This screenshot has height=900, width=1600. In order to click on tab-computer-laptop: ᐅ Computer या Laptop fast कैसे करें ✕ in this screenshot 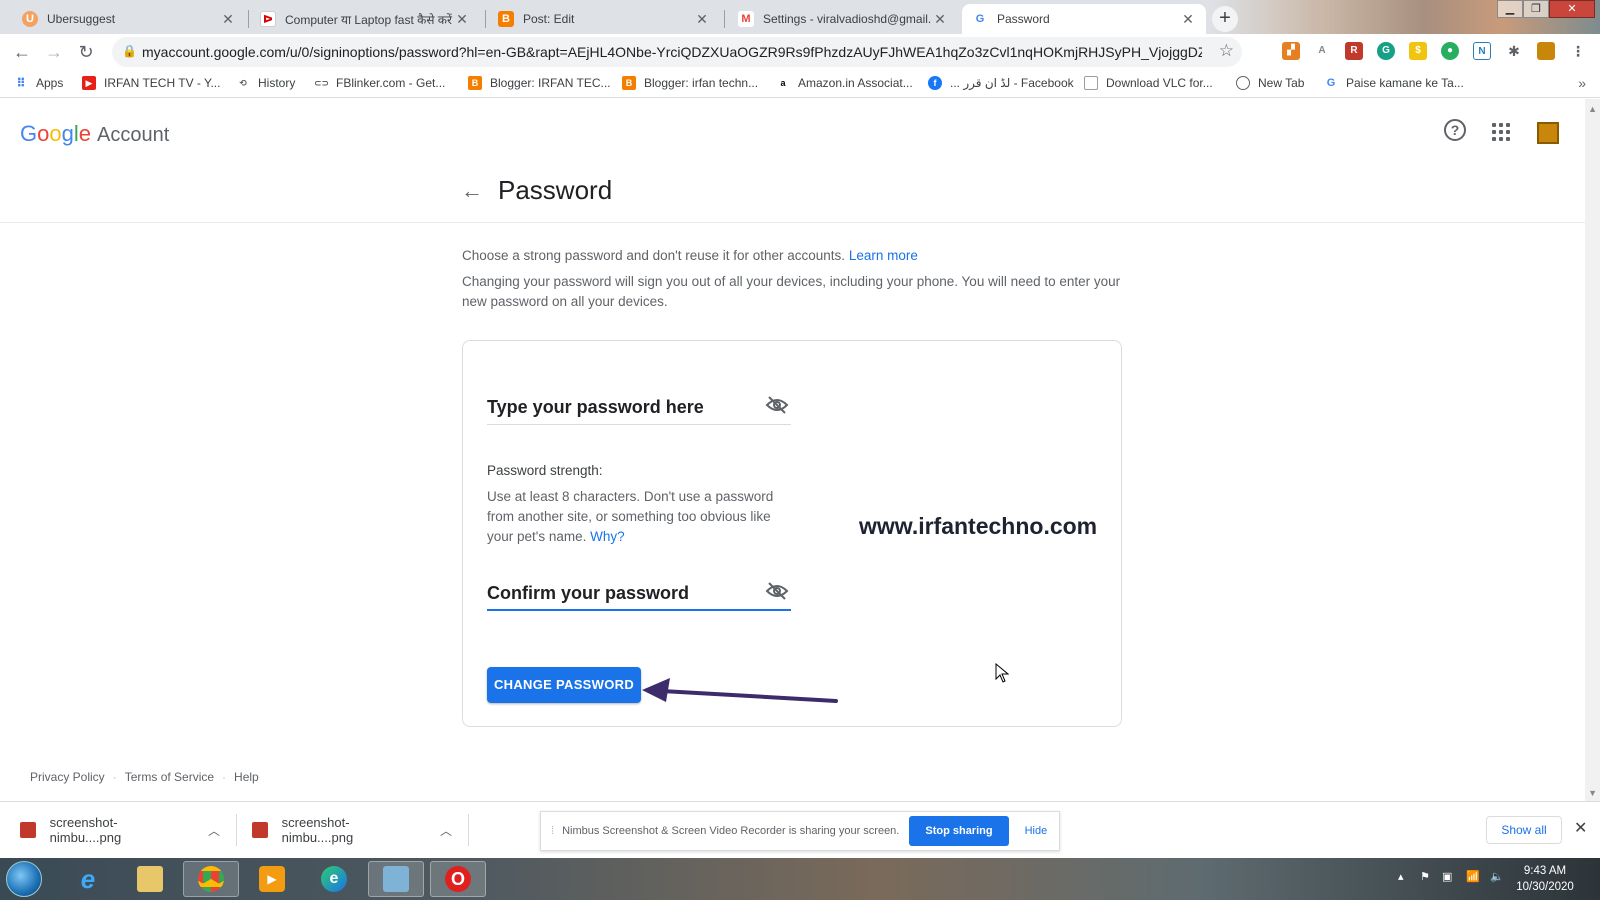, I will do `click(365, 19)`.